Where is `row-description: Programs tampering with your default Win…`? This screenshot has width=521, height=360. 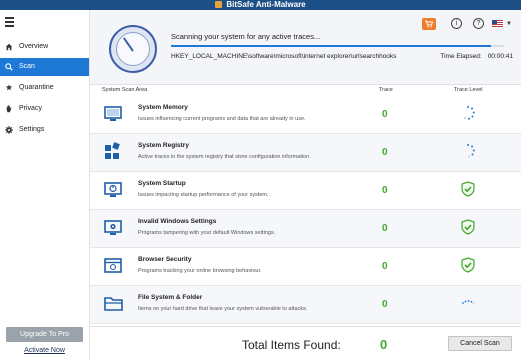
row-description: Programs tampering with your default Win… is located at coordinates (207, 233).